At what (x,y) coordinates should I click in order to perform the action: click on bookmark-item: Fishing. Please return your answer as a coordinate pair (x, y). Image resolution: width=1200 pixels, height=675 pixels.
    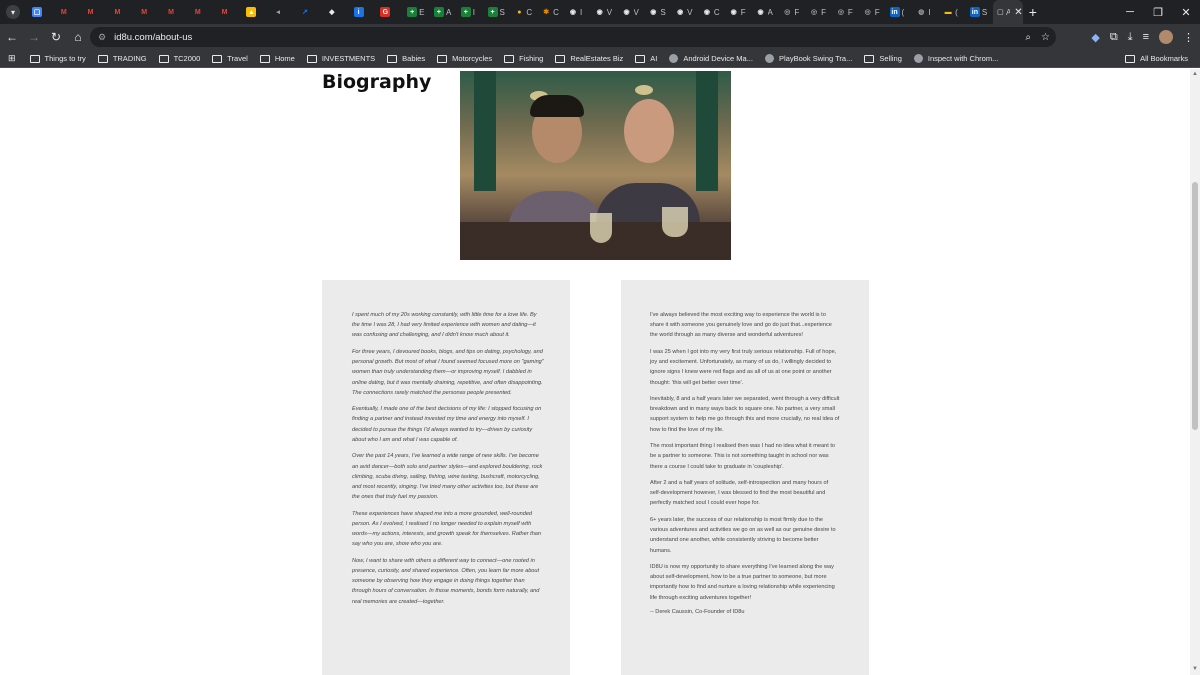
    Looking at the image, I should click on (523, 58).